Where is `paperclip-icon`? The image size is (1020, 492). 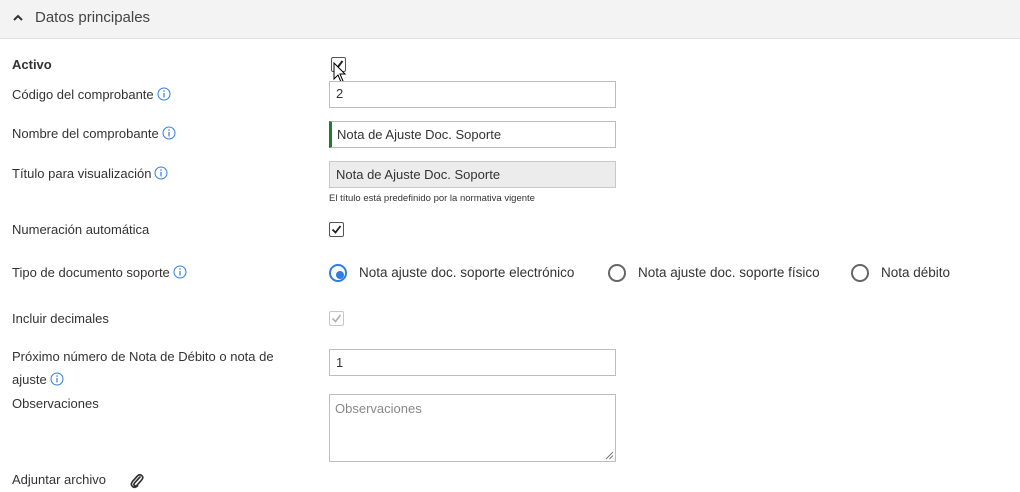
paperclip-icon is located at coordinates (137, 481).